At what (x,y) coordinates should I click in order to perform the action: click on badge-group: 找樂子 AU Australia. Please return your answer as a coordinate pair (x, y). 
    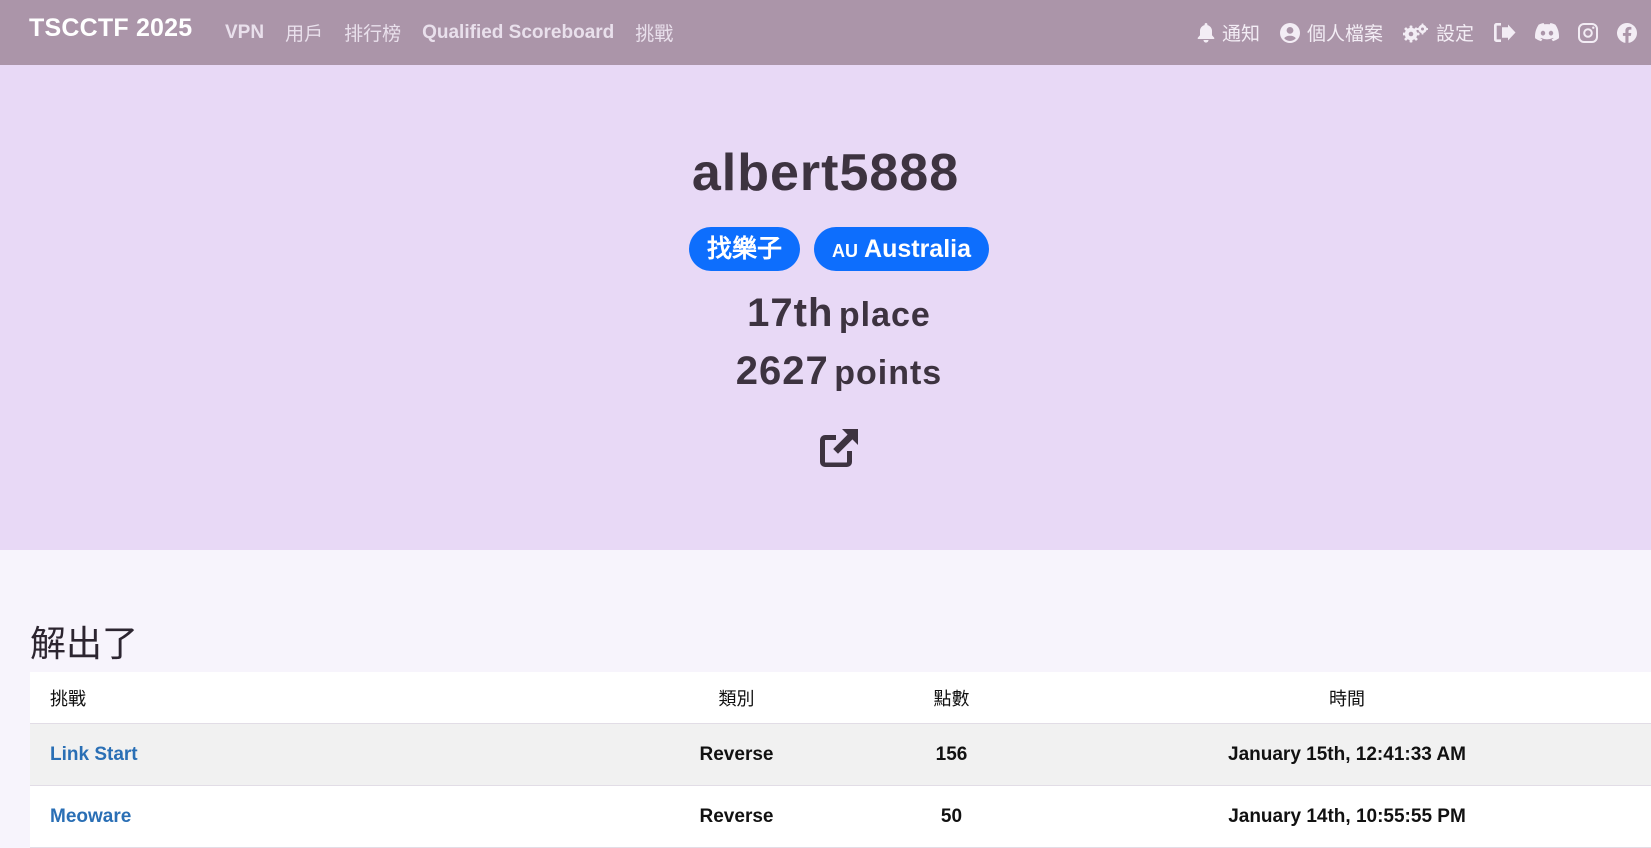
    Looking at the image, I should click on (825, 249).